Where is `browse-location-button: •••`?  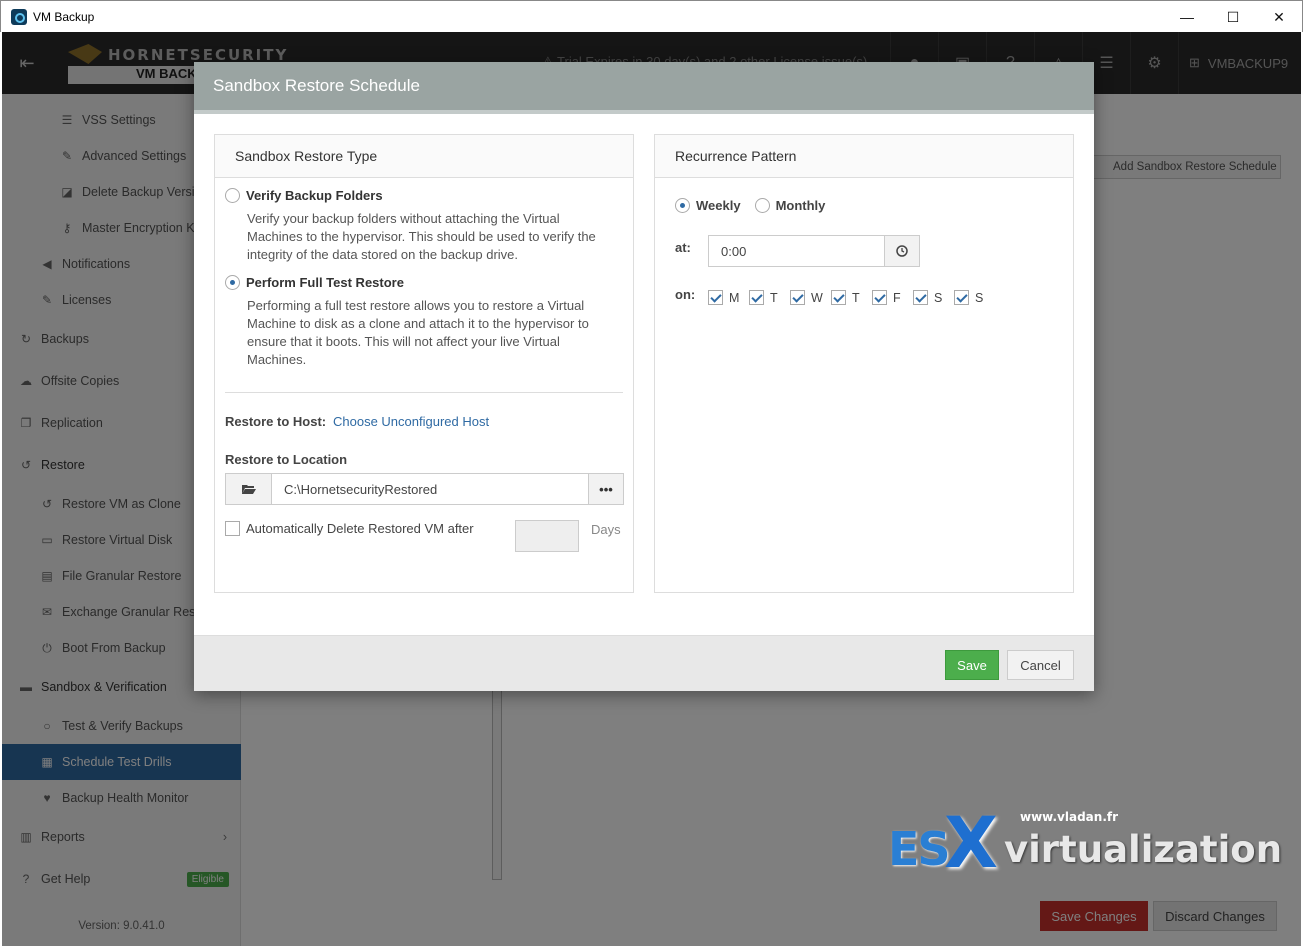 browse-location-button: ••• is located at coordinates (605, 489).